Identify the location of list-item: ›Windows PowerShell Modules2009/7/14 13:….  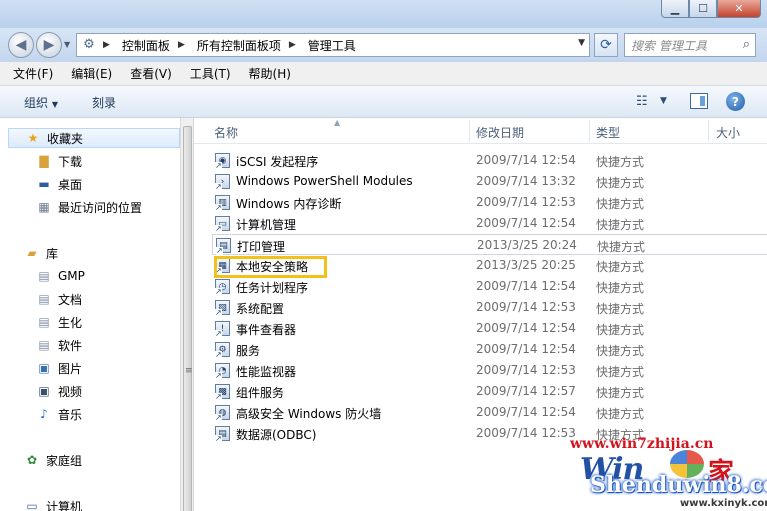
(482, 181).